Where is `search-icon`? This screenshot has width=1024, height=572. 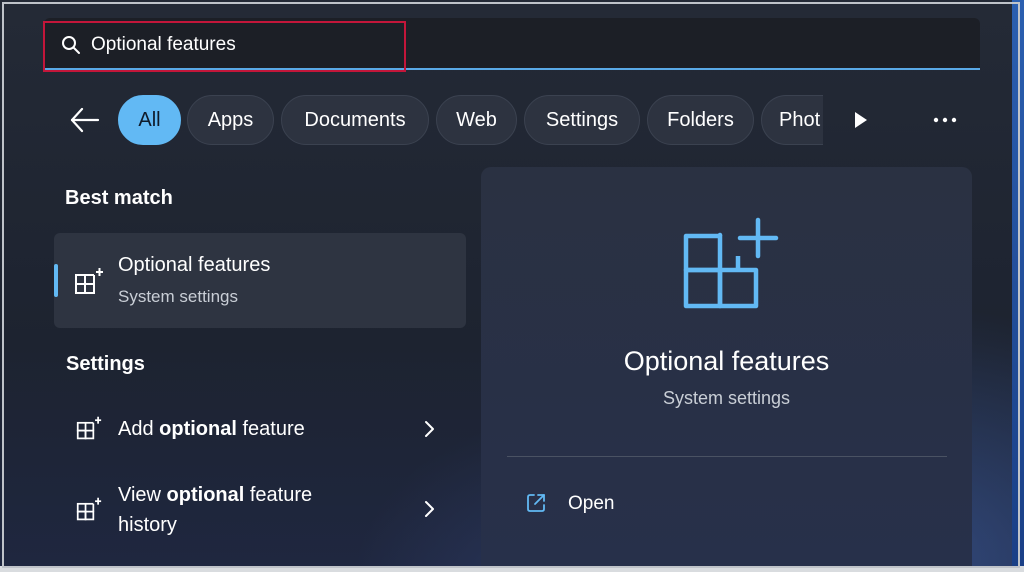 search-icon is located at coordinates (71, 45).